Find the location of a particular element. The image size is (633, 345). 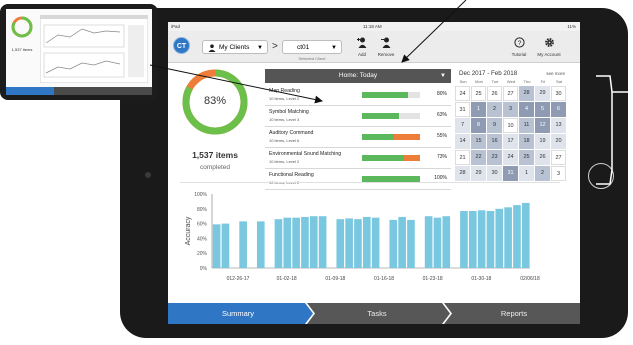

task-row: Map Reading 10 items, Level 2 80% is located at coordinates (358, 95).